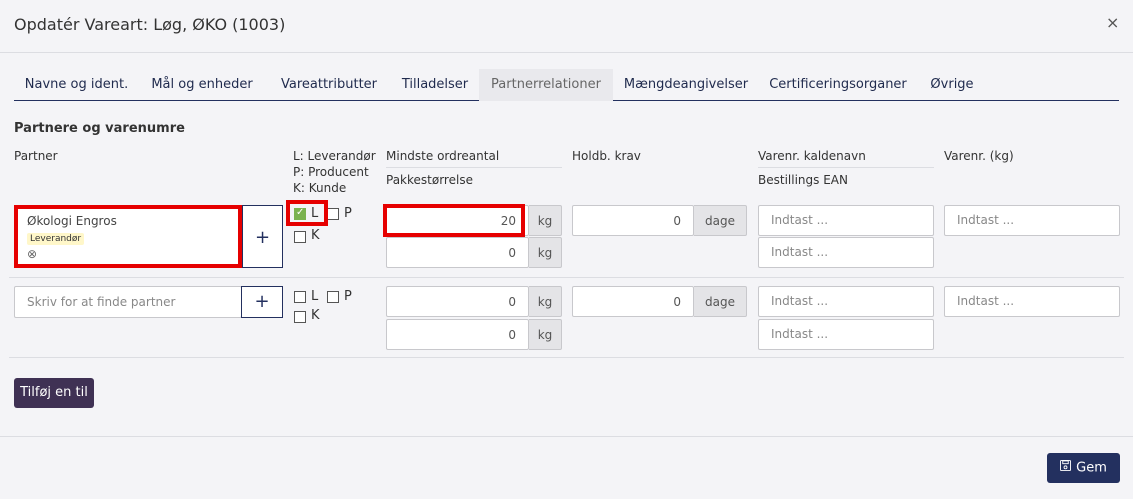 The height and width of the screenshot is (499, 1133). What do you see at coordinates (1112, 22) in the screenshot?
I see `close-icon: ×` at bounding box center [1112, 22].